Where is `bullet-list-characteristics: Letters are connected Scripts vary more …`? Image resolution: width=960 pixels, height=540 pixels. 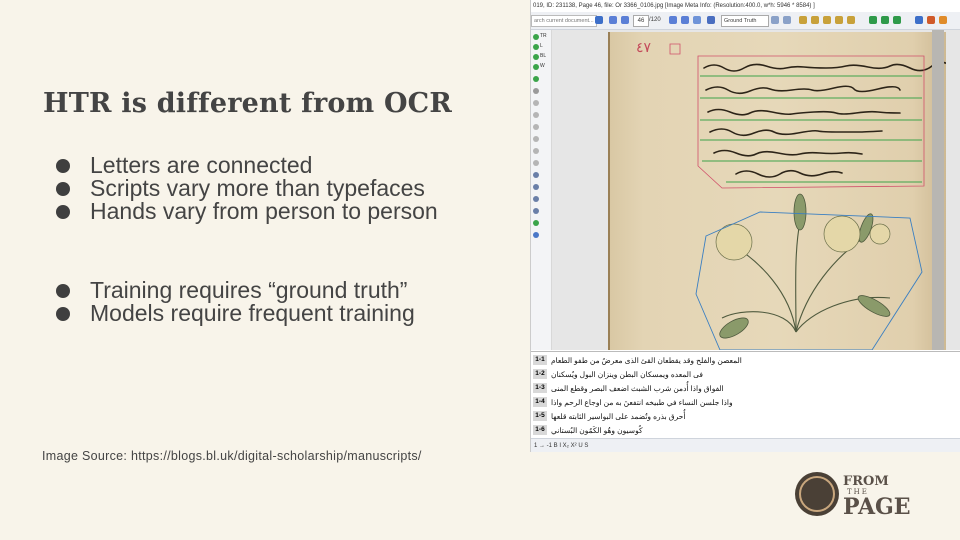
bullet-list-characteristics: Letters are connected Scripts vary more … is located at coordinates (247, 188).